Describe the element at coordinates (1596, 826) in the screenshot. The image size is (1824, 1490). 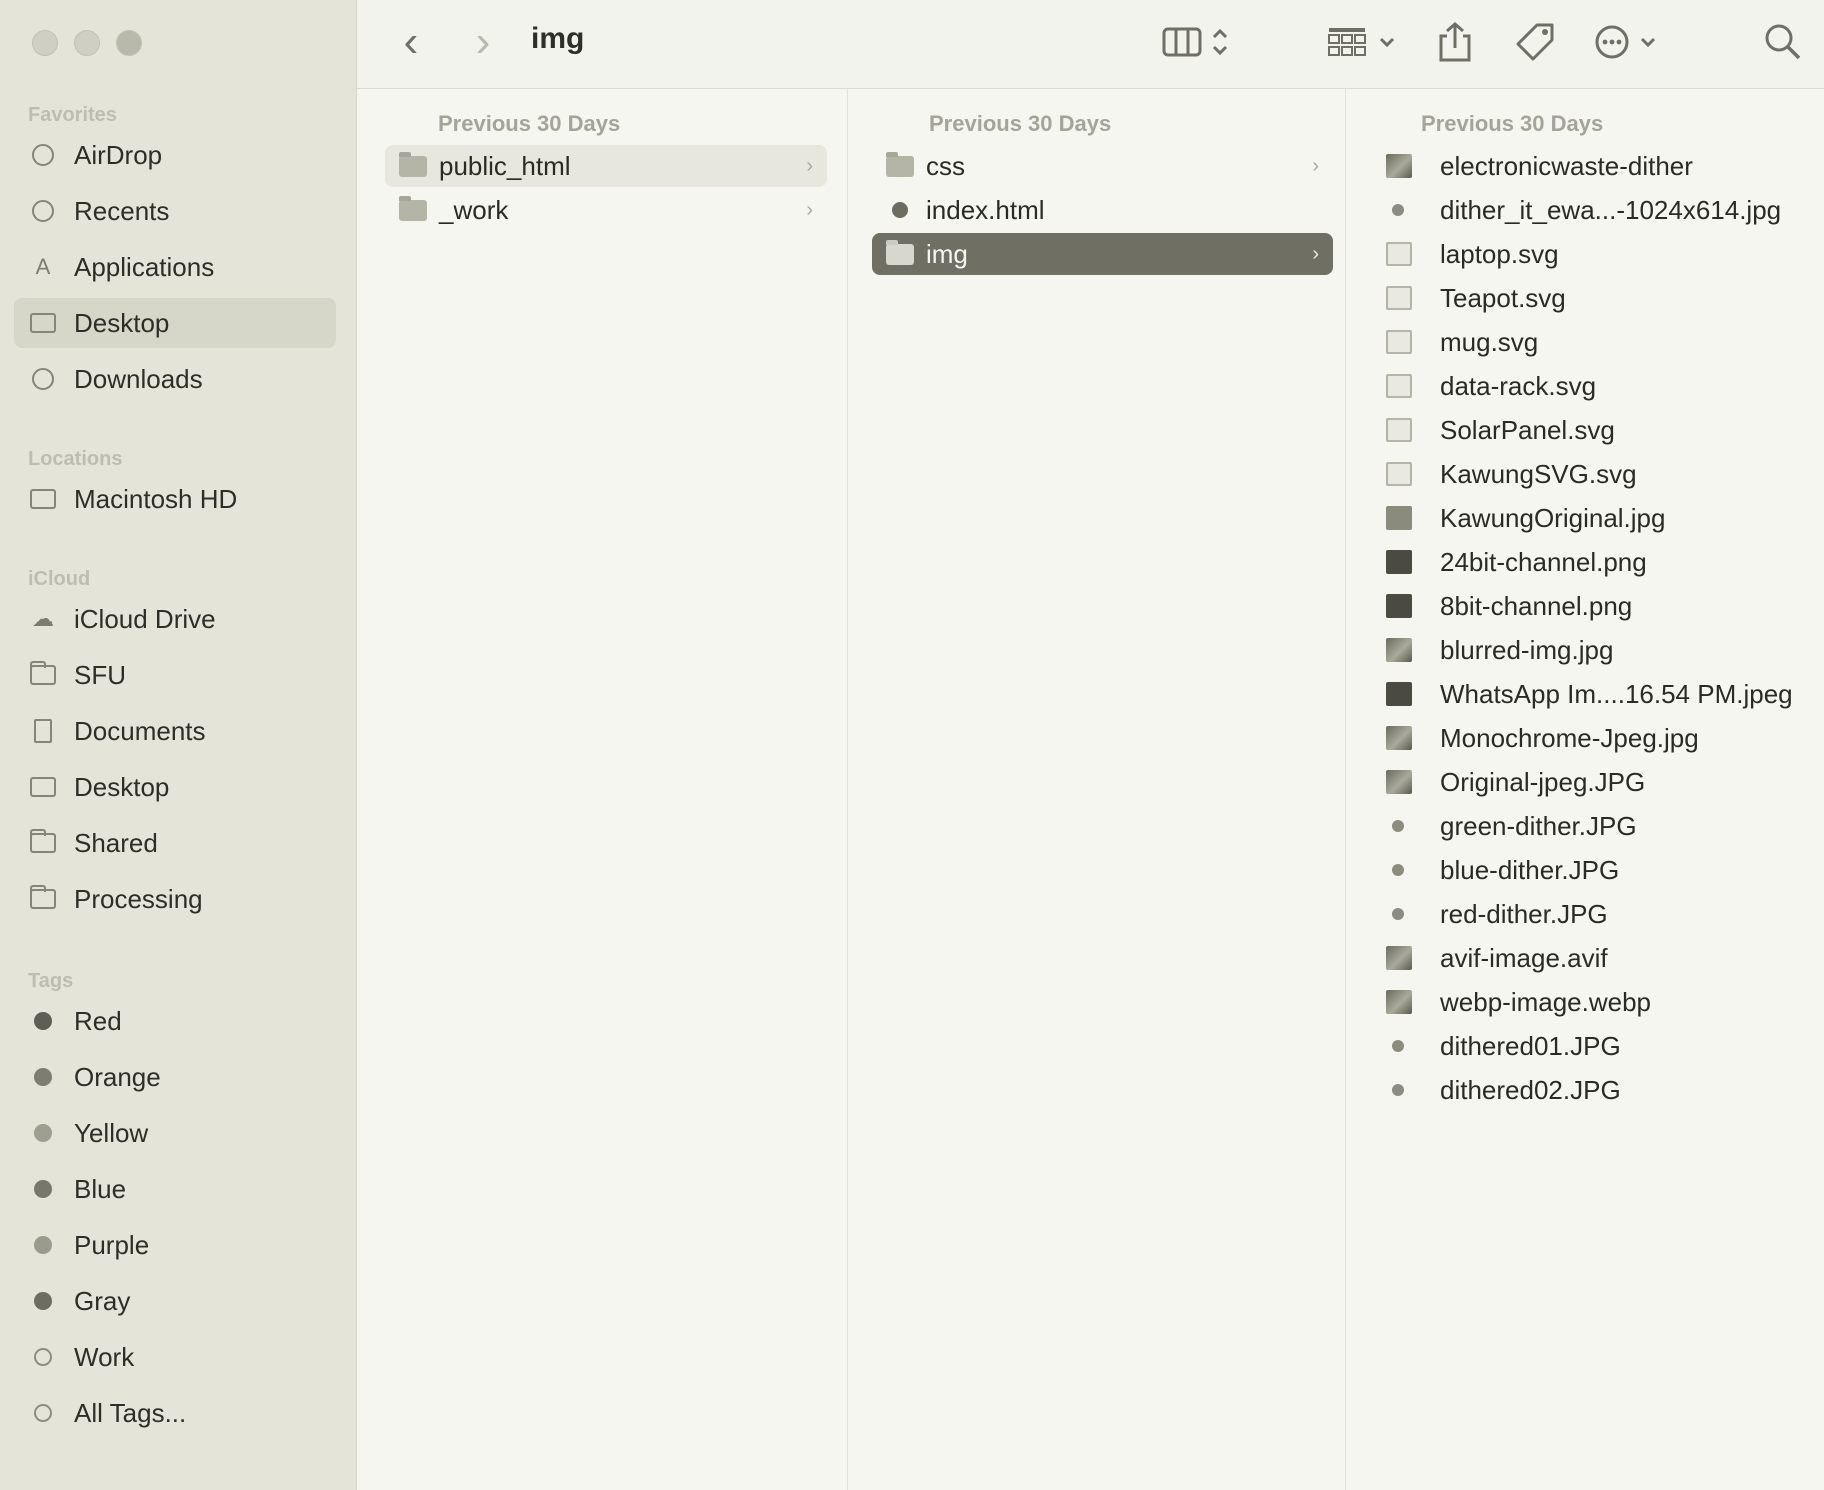
I see `file-row: green-dither.JPG` at that location.